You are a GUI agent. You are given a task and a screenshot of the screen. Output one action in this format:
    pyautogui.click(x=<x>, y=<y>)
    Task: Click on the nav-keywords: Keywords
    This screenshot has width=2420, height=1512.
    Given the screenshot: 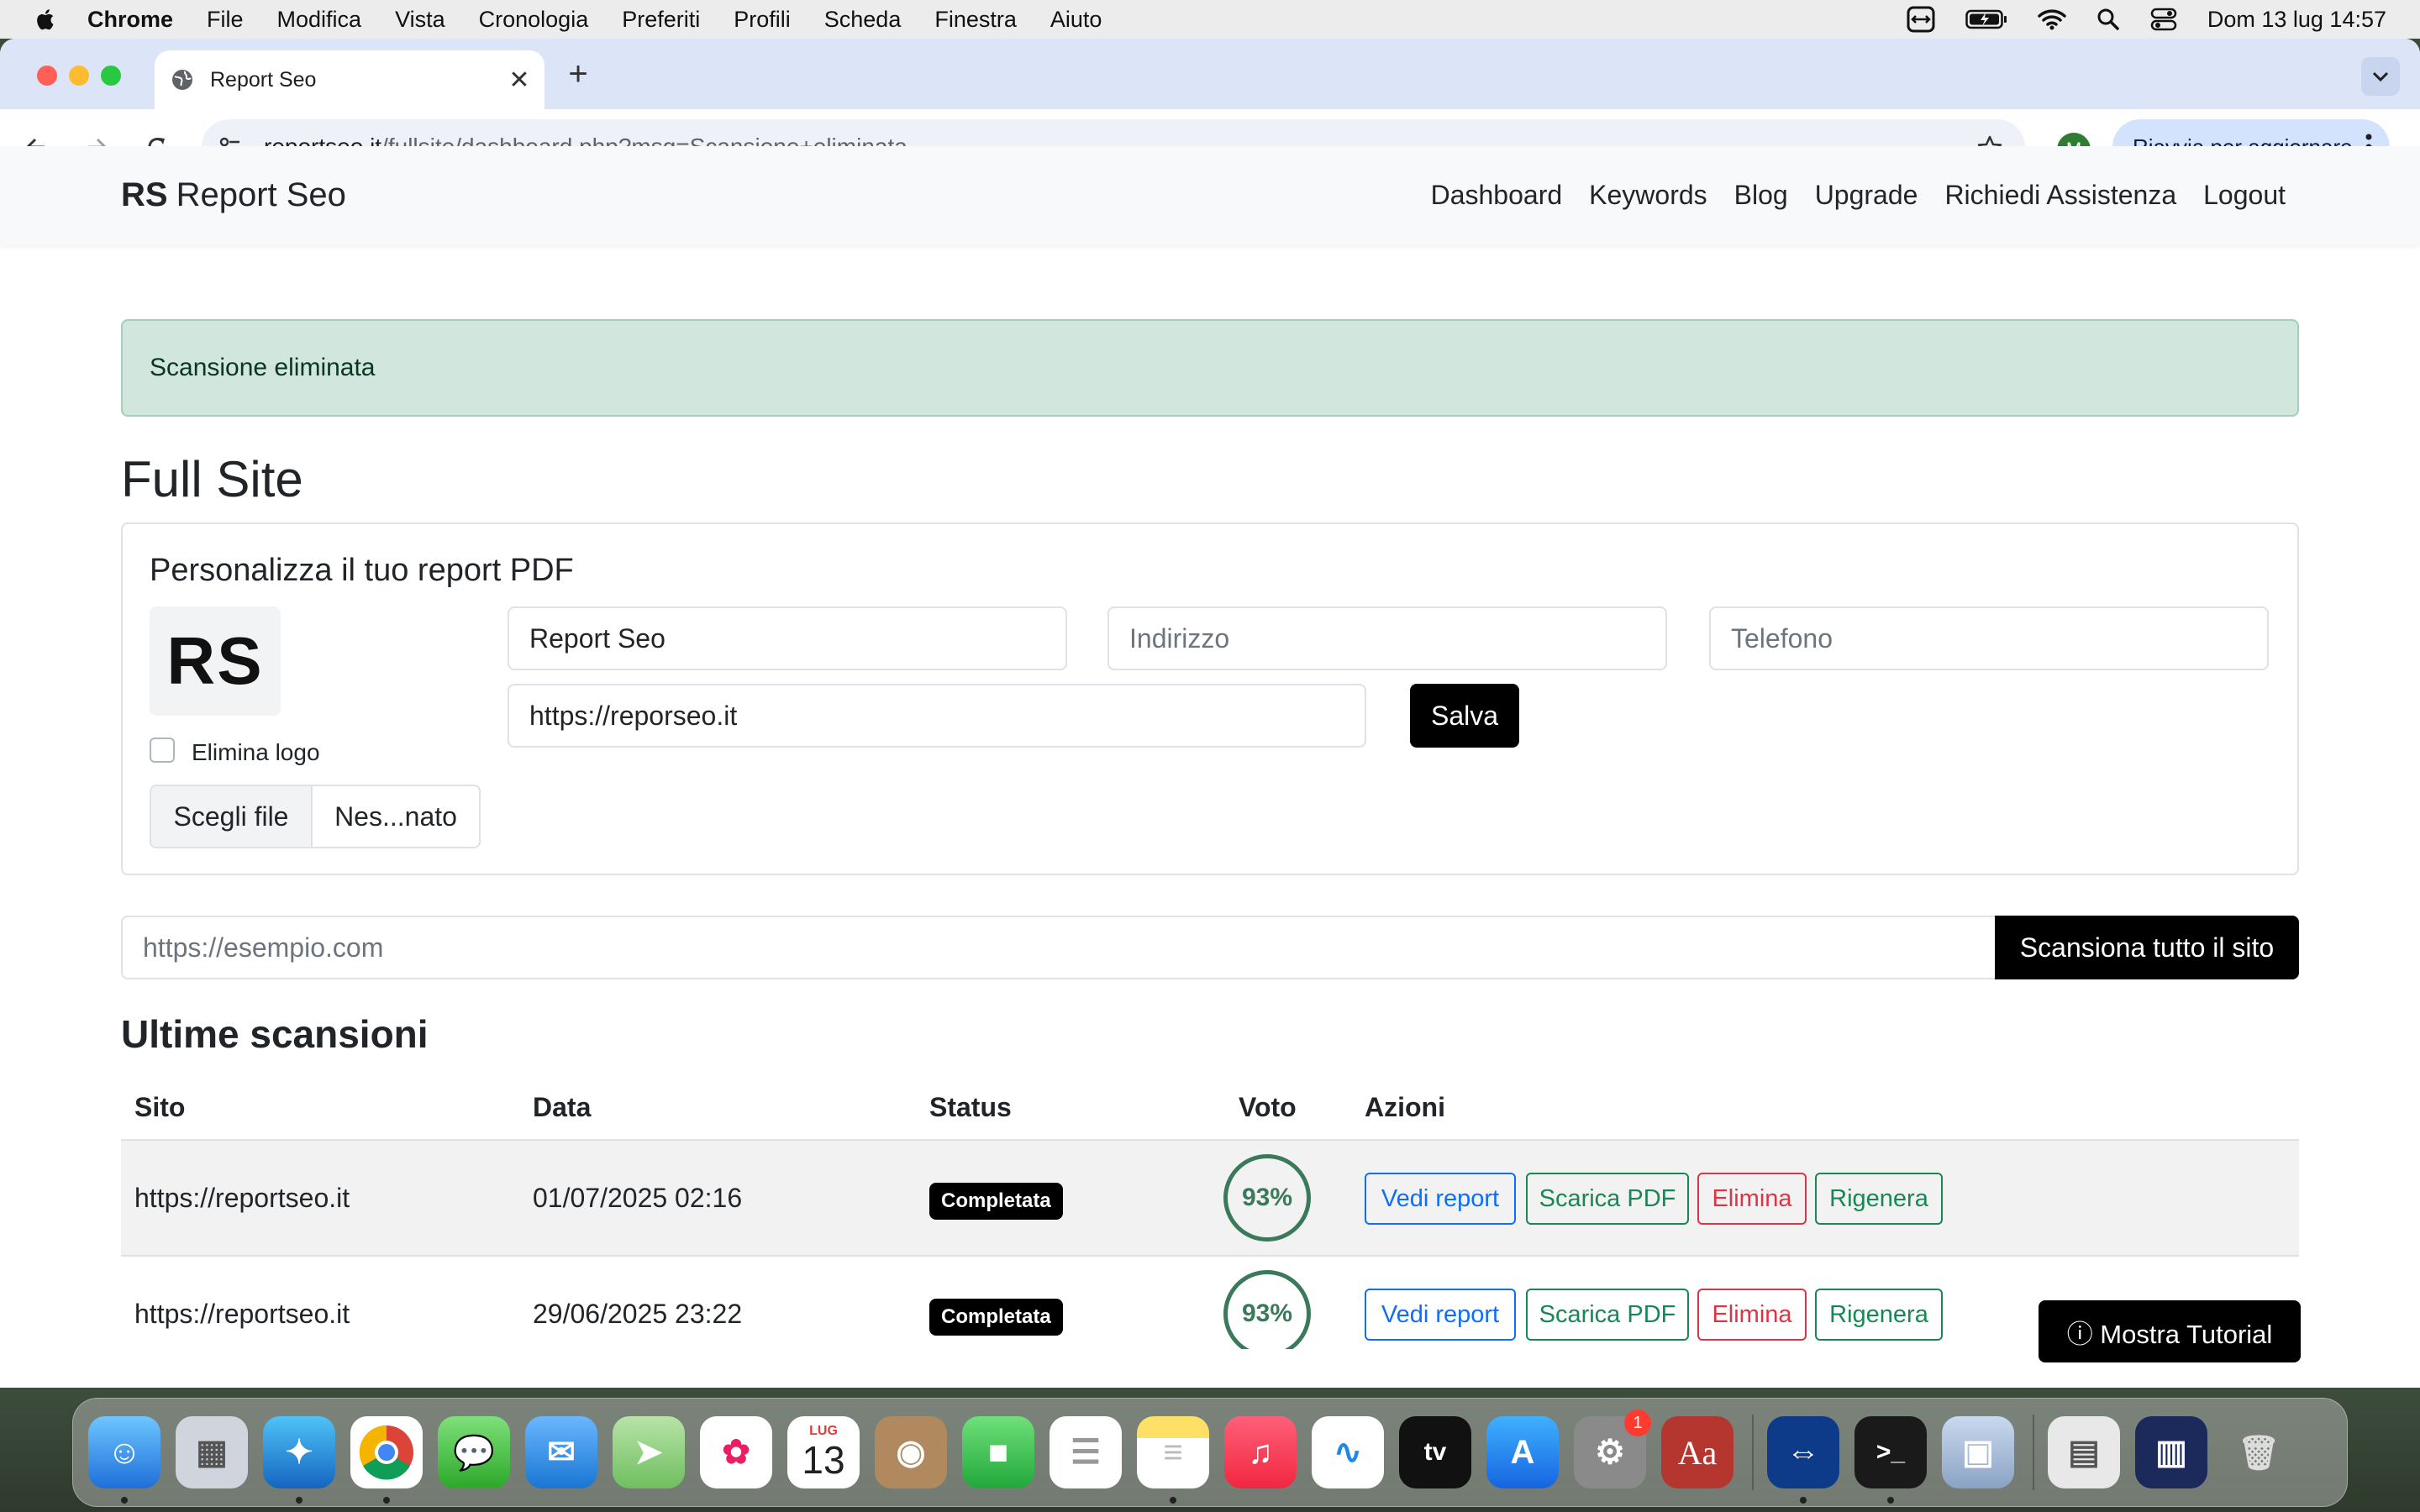 What is the action you would take?
    pyautogui.click(x=1648, y=195)
    